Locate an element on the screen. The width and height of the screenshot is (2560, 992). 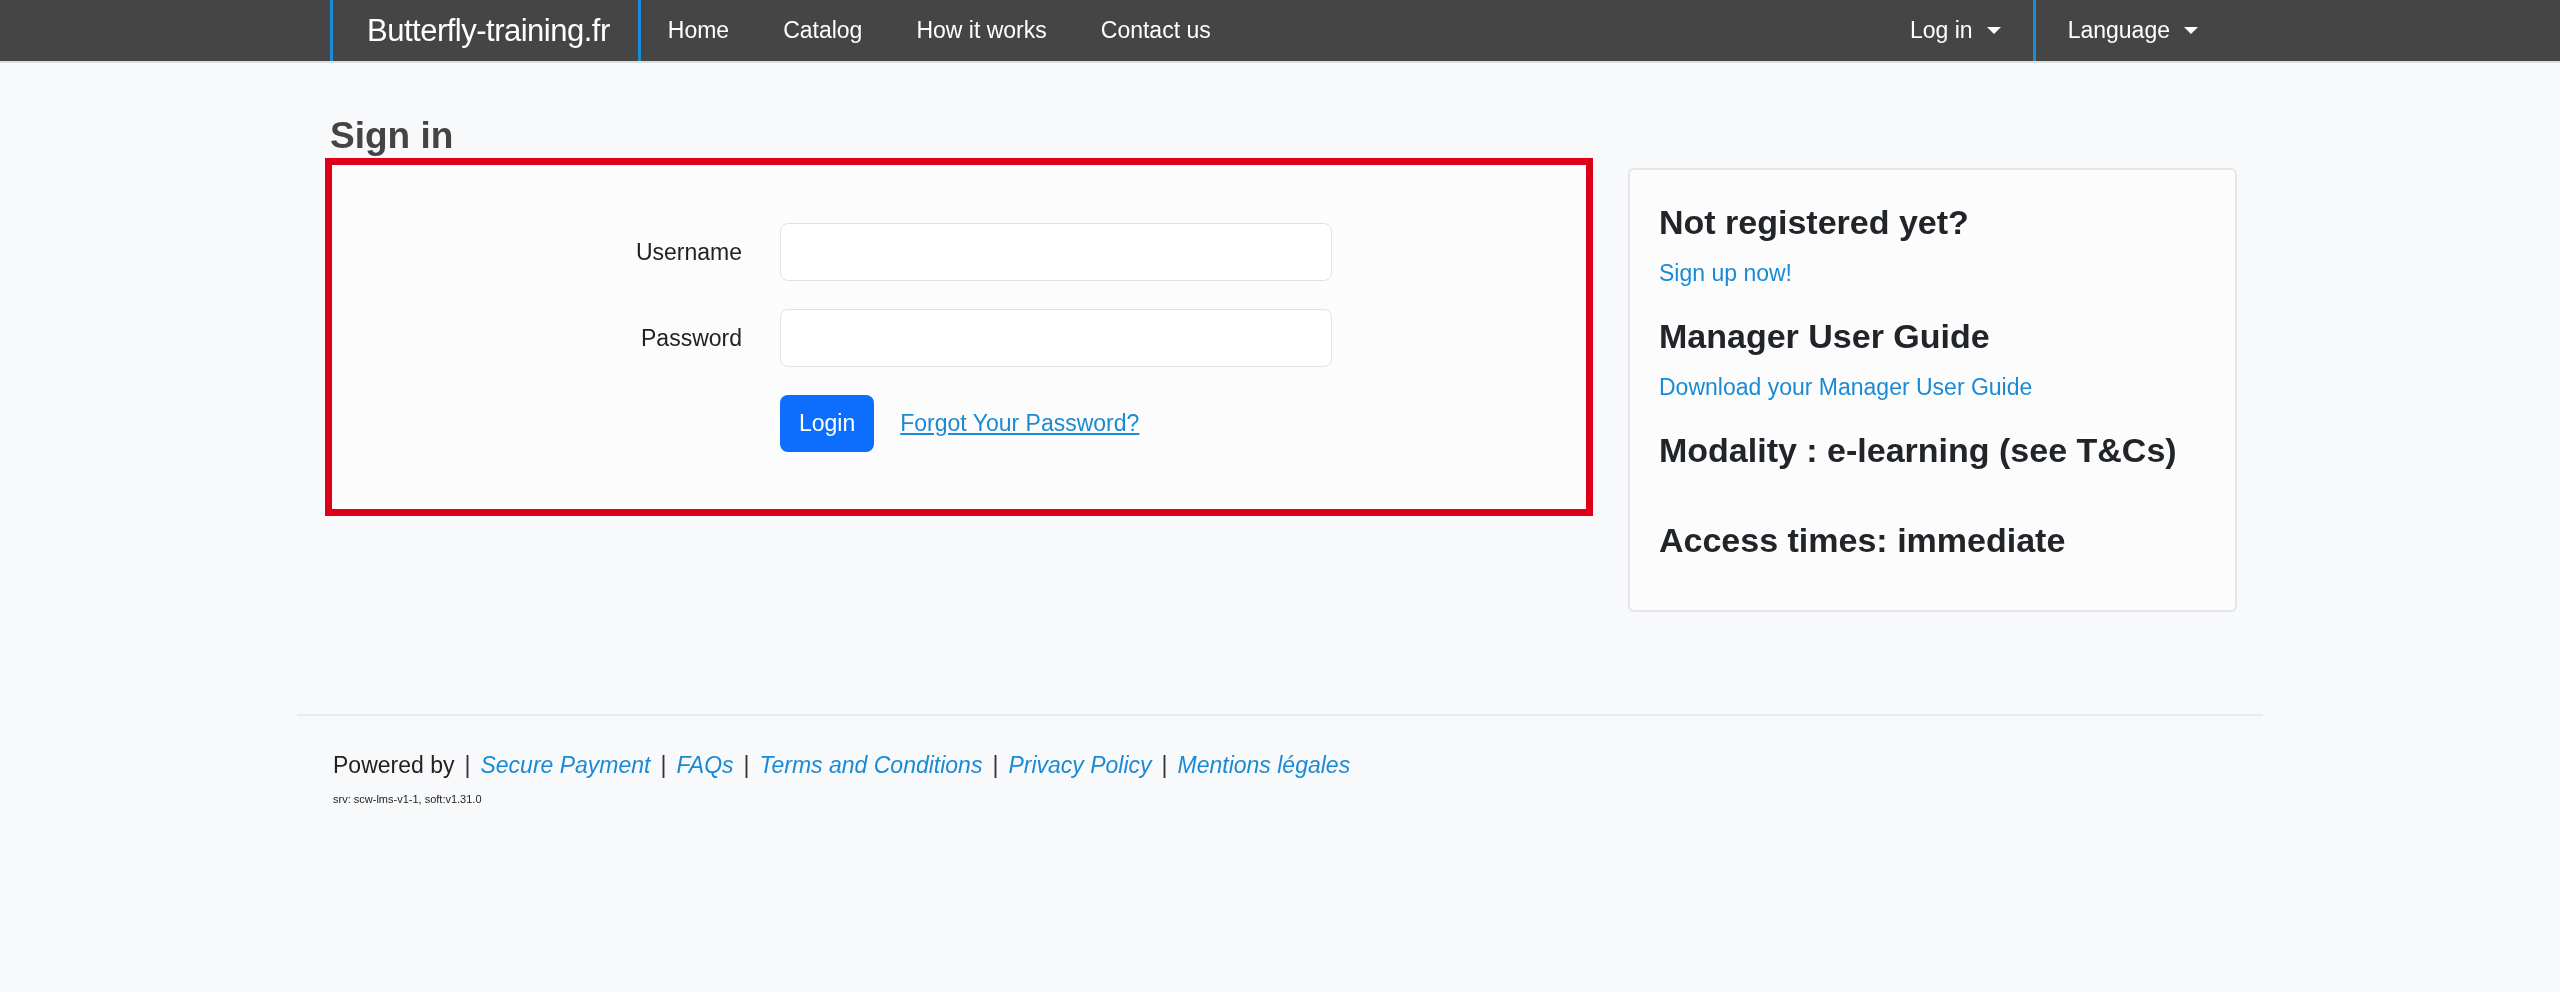
section-heading: Access times: immediate is located at coordinates (1862, 540).